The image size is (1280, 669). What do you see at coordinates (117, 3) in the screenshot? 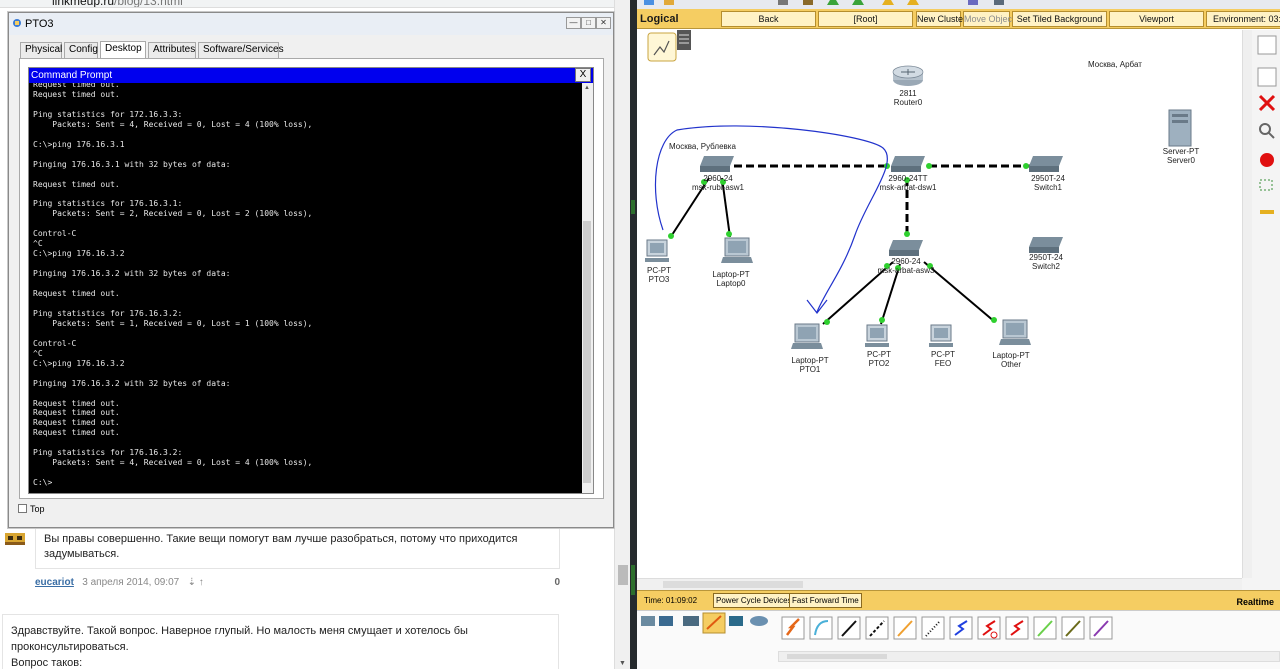
I see `browser-url: linkmeup.ru/blog/13.html` at bounding box center [117, 3].